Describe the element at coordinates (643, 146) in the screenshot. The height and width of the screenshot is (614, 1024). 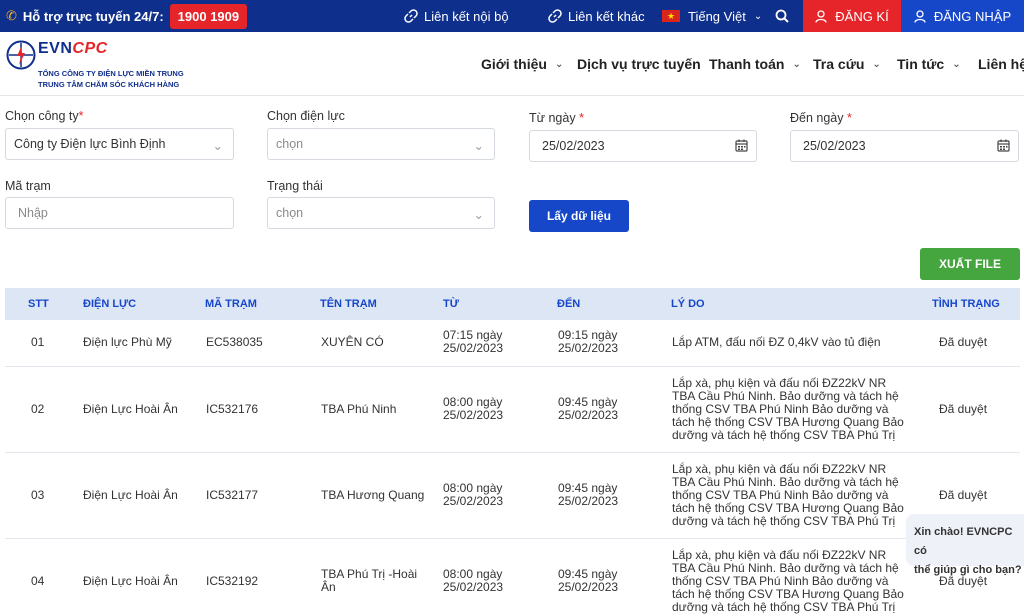
I see `from-date-input: 25/02/2023` at that location.